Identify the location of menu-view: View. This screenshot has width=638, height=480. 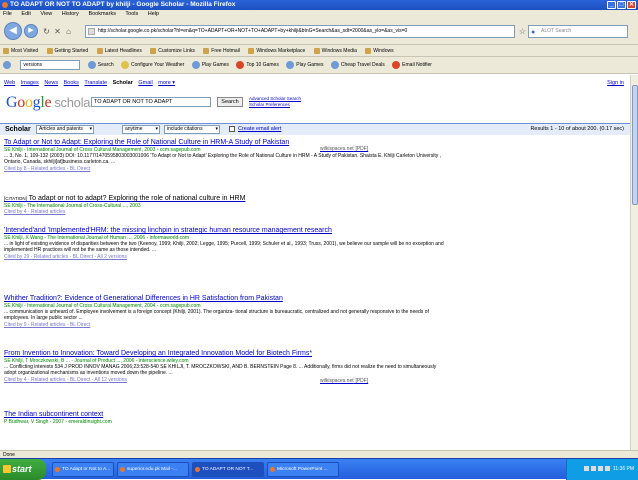
(46, 14).